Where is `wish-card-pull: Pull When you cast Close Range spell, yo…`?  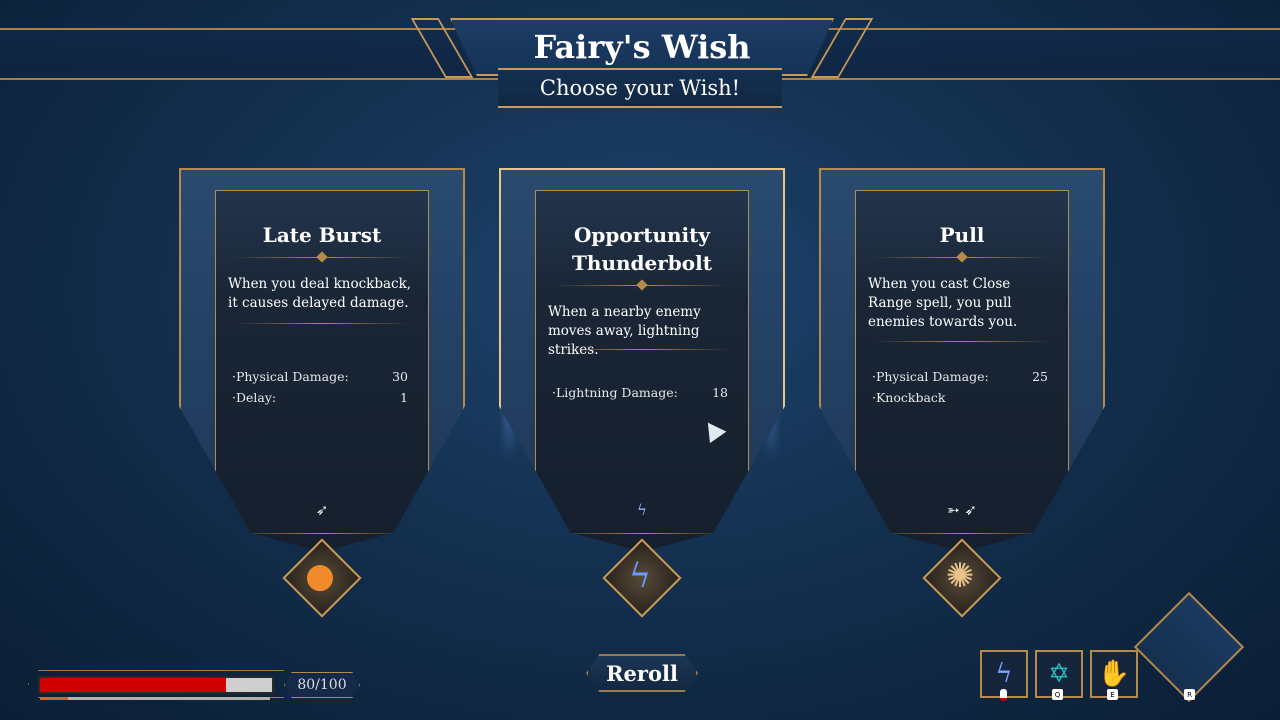
wish-card-pull: Pull When you cast Close Range spell, yo… is located at coordinates (962, 360).